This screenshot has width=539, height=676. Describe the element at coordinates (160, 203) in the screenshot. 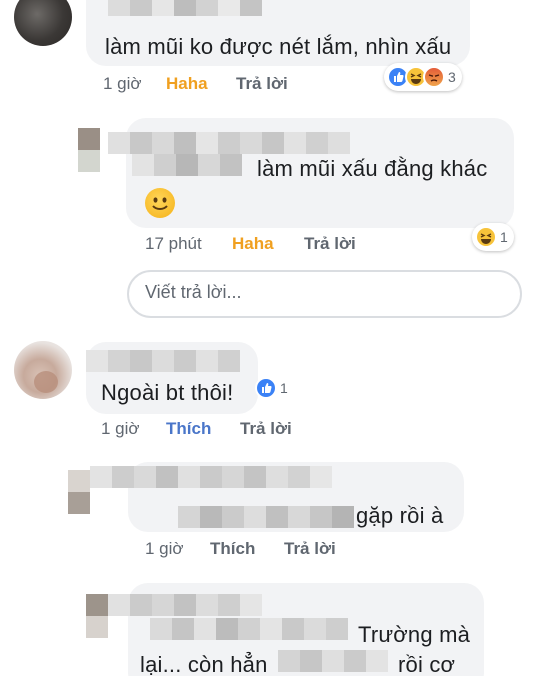

I see `smile-emoji` at that location.